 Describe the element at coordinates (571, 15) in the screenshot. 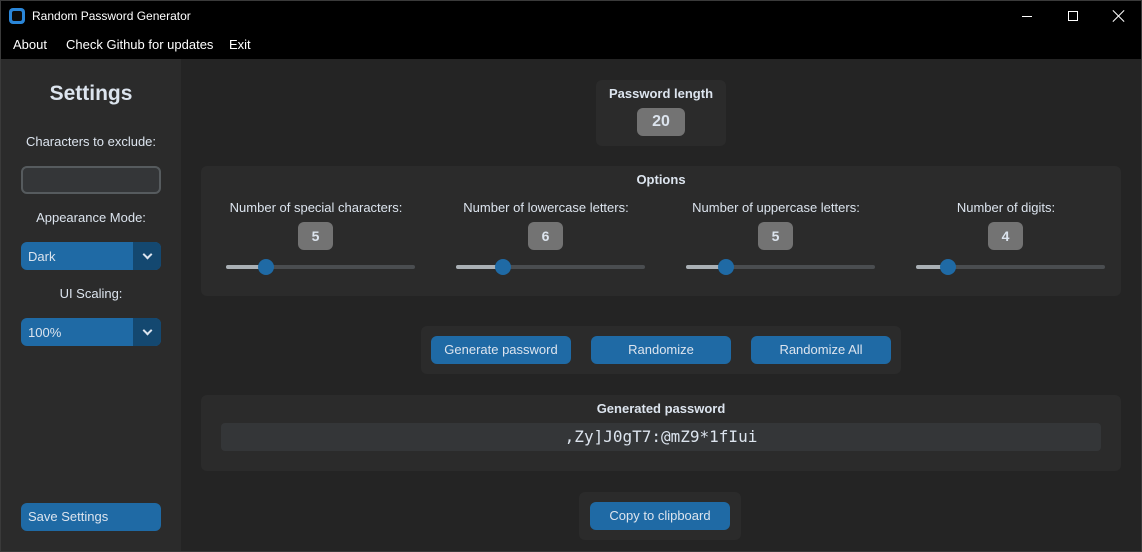

I see `title-bar: Random Password Generator` at that location.